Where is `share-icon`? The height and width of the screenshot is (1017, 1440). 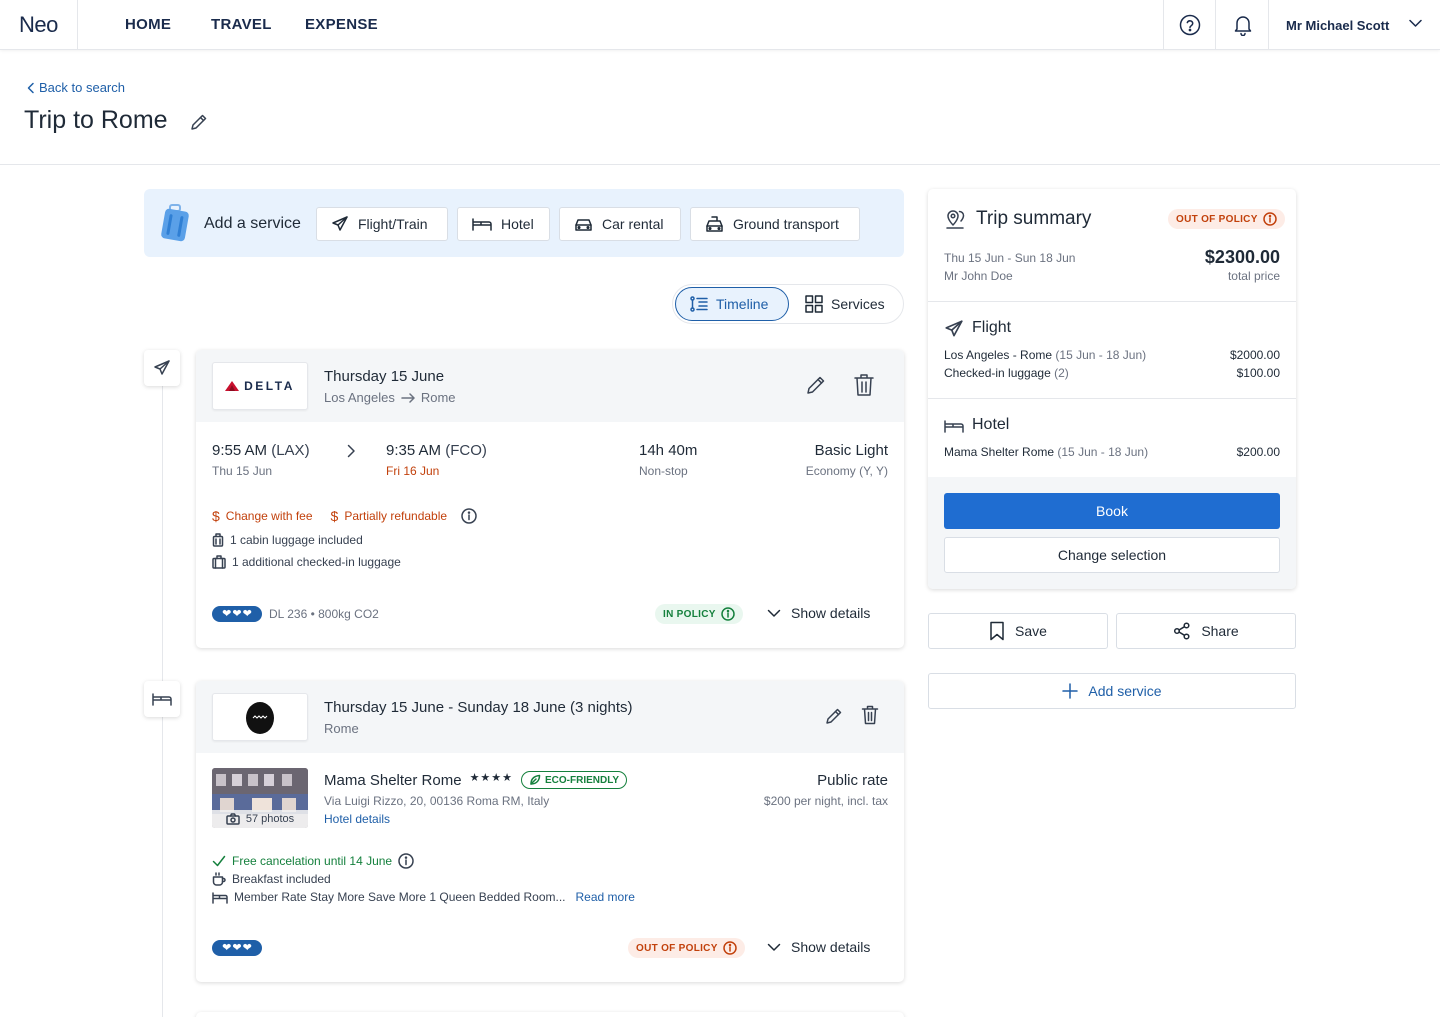 share-icon is located at coordinates (1182, 631).